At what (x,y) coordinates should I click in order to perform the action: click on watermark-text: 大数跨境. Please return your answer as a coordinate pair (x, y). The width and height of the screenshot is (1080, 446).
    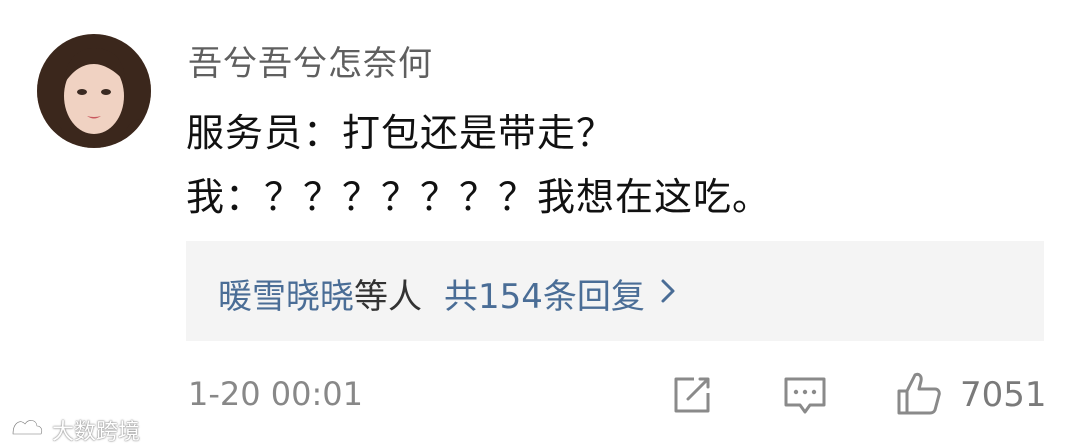
    Looking at the image, I should click on (96, 432).